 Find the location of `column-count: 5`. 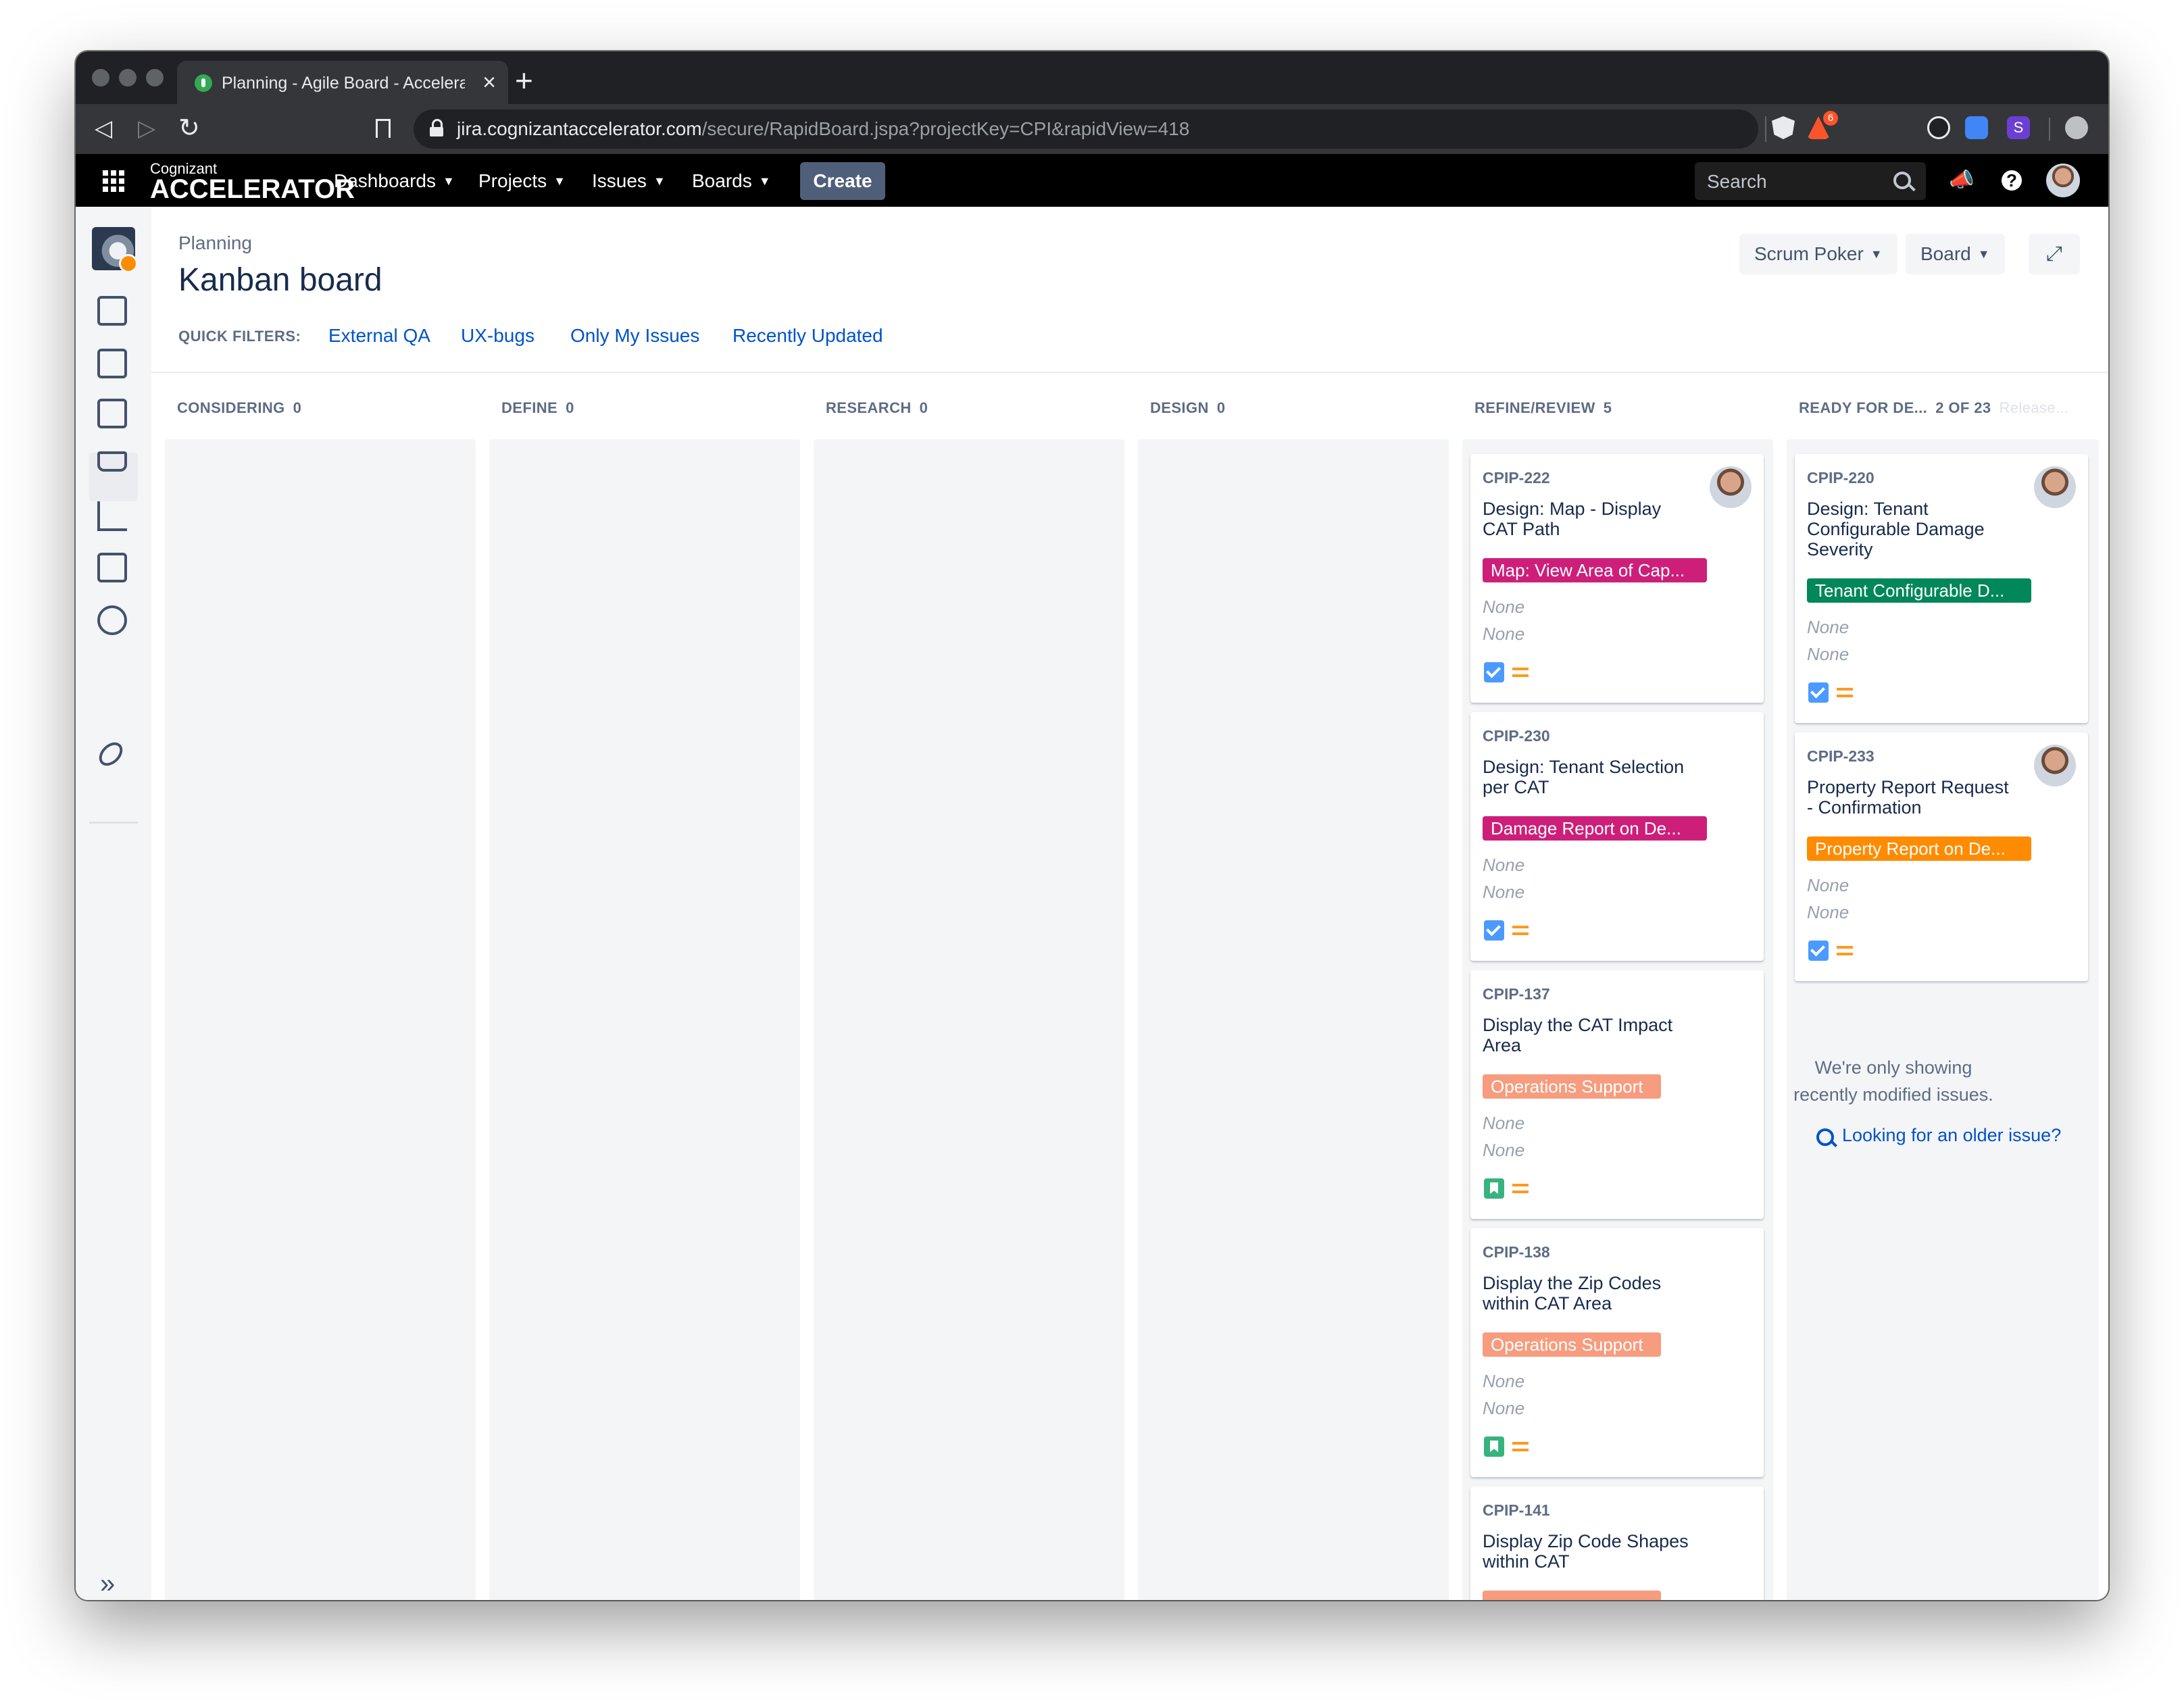

column-count: 5 is located at coordinates (1608, 407).